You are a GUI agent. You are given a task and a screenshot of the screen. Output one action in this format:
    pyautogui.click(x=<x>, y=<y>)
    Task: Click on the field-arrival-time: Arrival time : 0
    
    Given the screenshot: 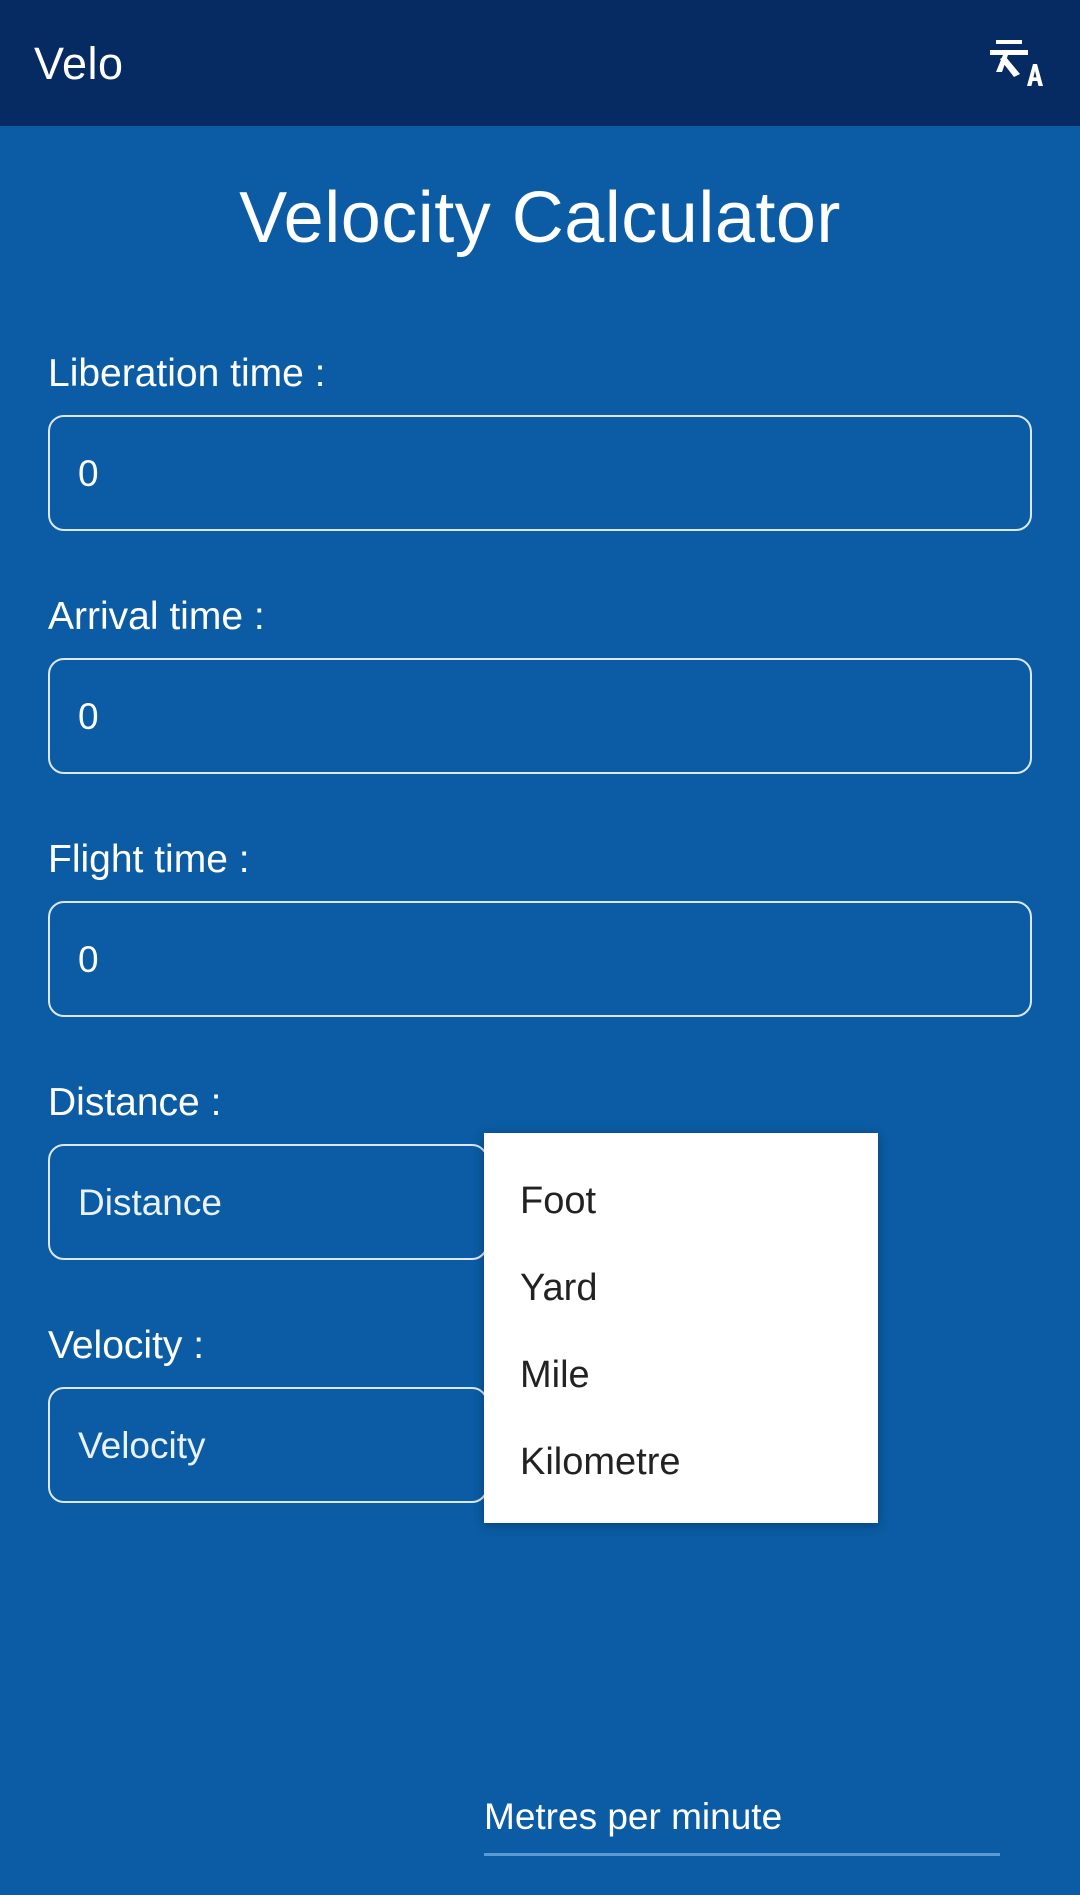 What is the action you would take?
    pyautogui.click(x=540, y=685)
    